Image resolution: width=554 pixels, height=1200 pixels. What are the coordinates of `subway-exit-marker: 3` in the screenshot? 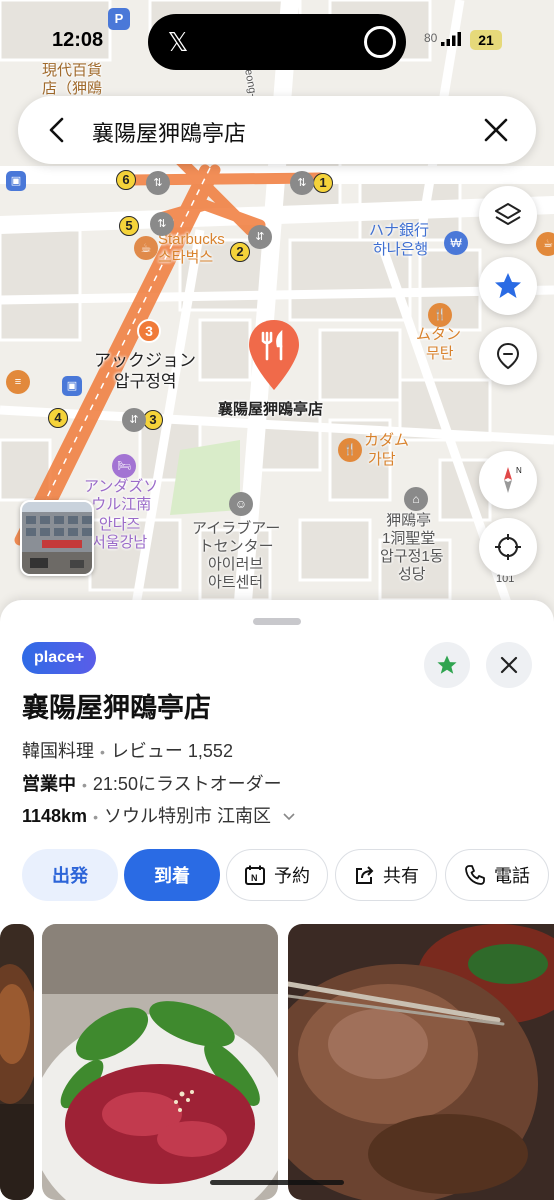 It's located at (153, 420).